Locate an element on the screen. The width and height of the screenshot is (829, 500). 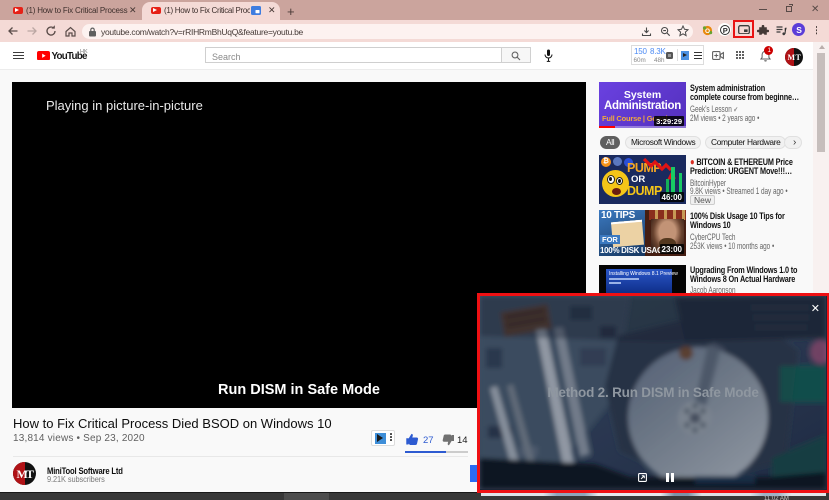
svg-text: O is located at coordinates (707, 31).